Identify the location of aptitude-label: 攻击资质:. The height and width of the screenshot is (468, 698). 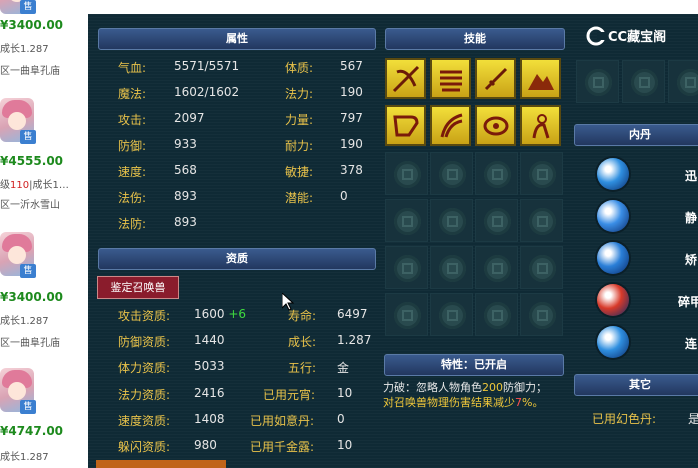
(144, 316).